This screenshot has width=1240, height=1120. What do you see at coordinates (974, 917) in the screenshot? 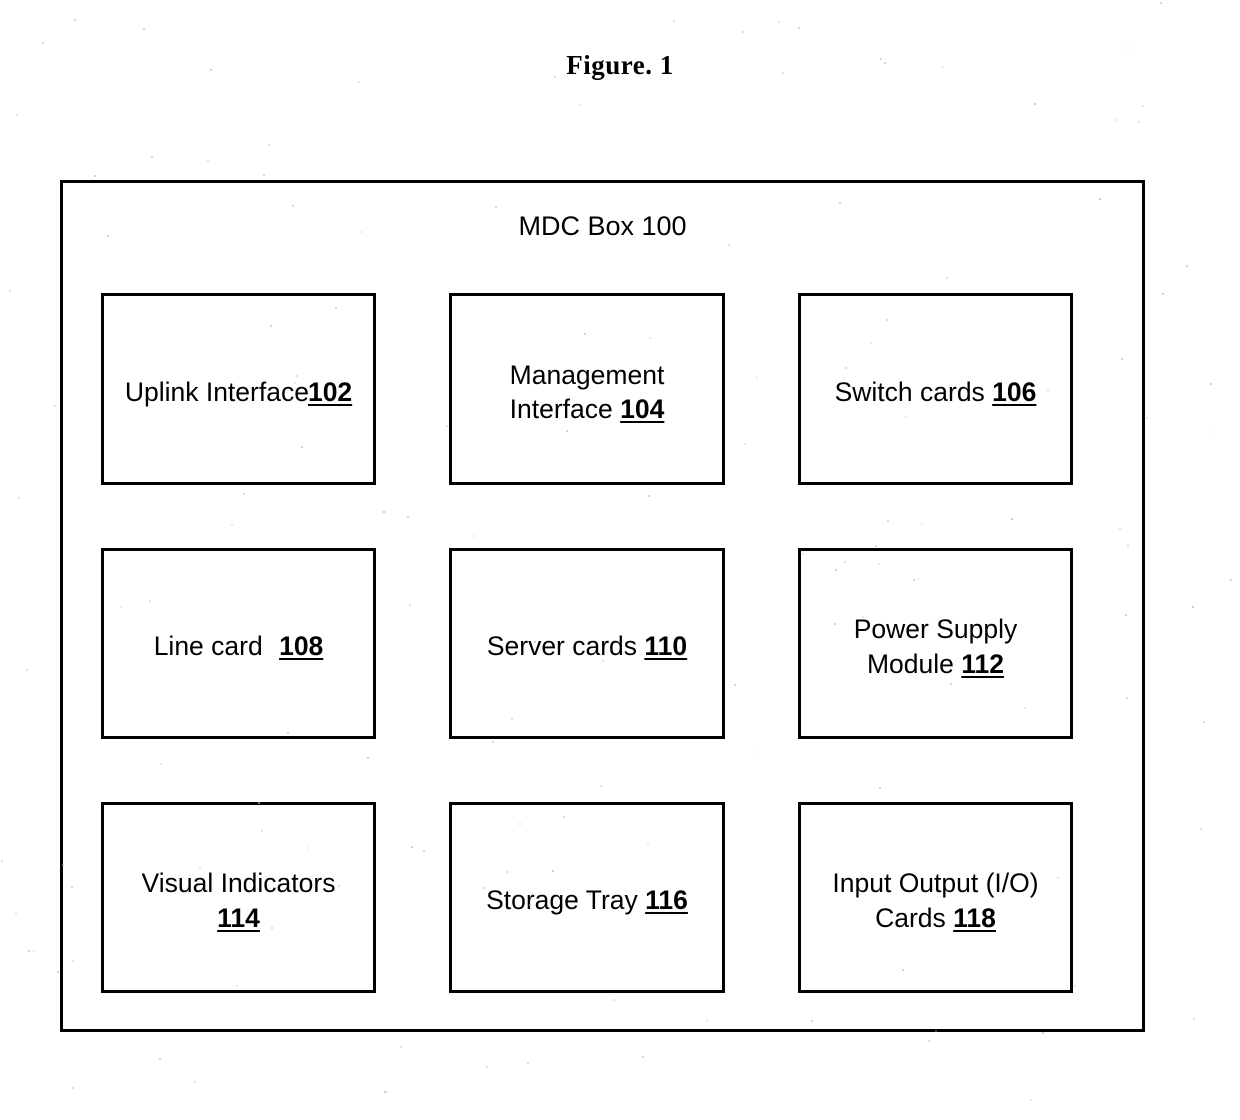
I see `reference-numeral-118: 118` at bounding box center [974, 917].